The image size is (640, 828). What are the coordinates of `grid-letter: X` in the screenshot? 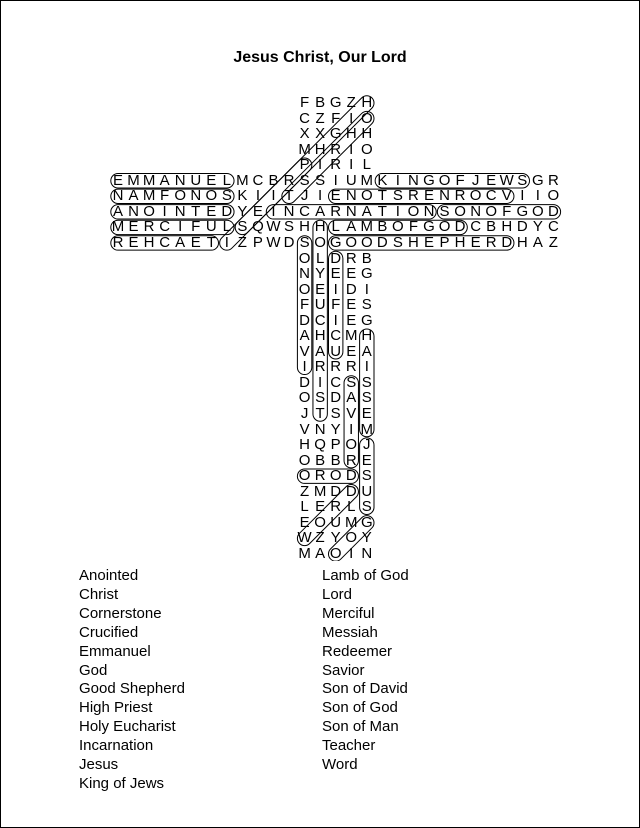 It's located at (320, 134).